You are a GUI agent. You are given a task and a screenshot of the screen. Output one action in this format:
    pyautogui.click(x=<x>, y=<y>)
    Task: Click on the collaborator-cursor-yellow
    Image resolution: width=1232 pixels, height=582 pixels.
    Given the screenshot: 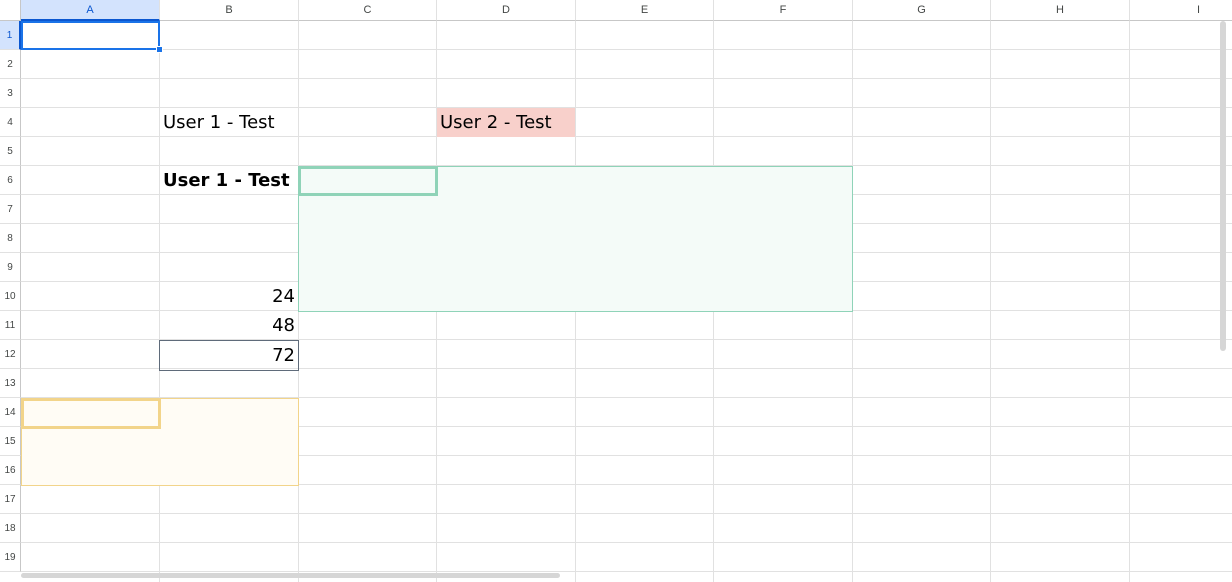 What is the action you would take?
    pyautogui.click(x=91, y=413)
    